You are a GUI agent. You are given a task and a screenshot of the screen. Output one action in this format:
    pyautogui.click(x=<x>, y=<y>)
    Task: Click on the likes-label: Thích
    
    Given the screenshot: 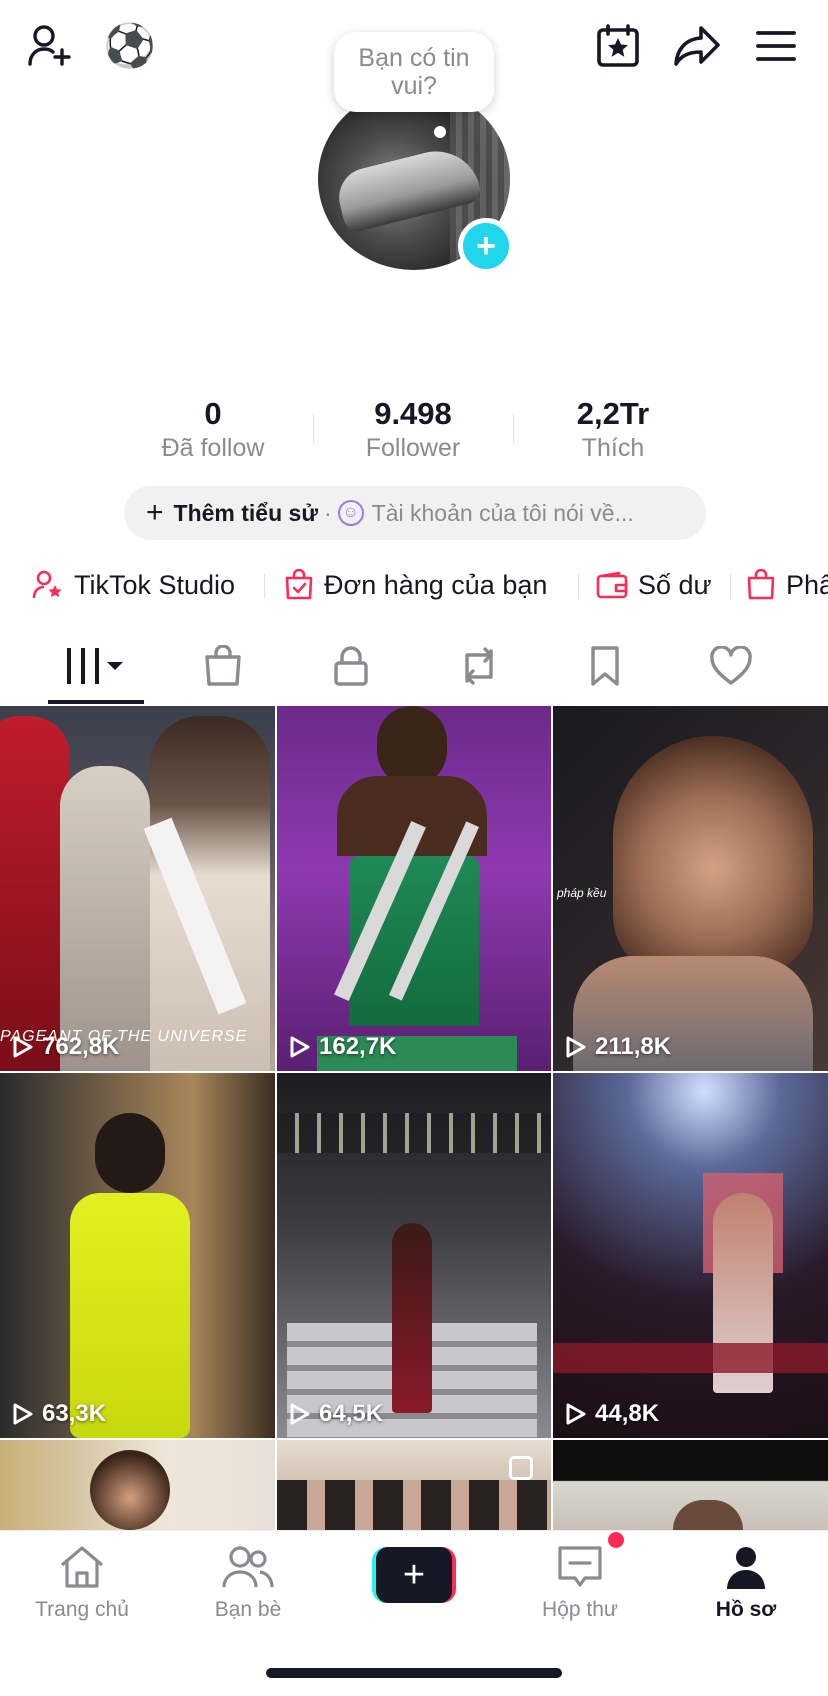 What is the action you would take?
    pyautogui.click(x=613, y=448)
    